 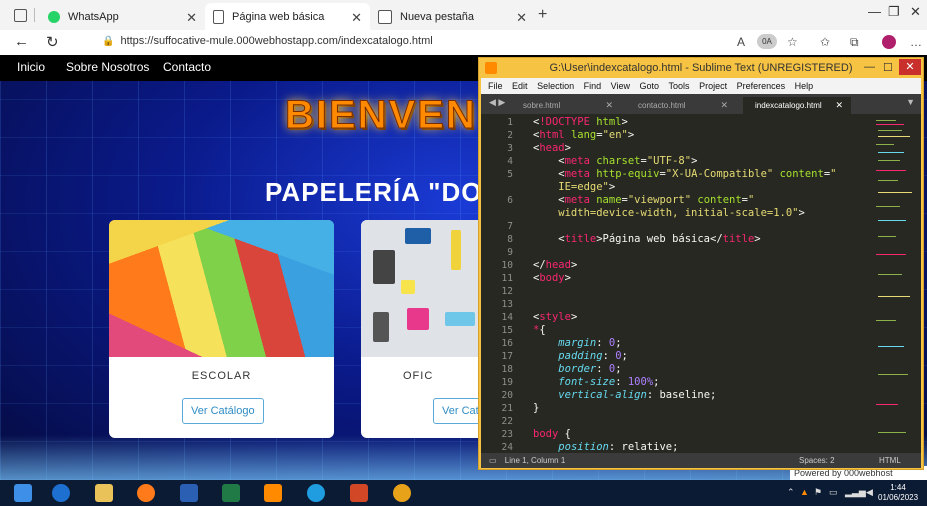 I want to click on chrome-icon, so click(x=402, y=493).